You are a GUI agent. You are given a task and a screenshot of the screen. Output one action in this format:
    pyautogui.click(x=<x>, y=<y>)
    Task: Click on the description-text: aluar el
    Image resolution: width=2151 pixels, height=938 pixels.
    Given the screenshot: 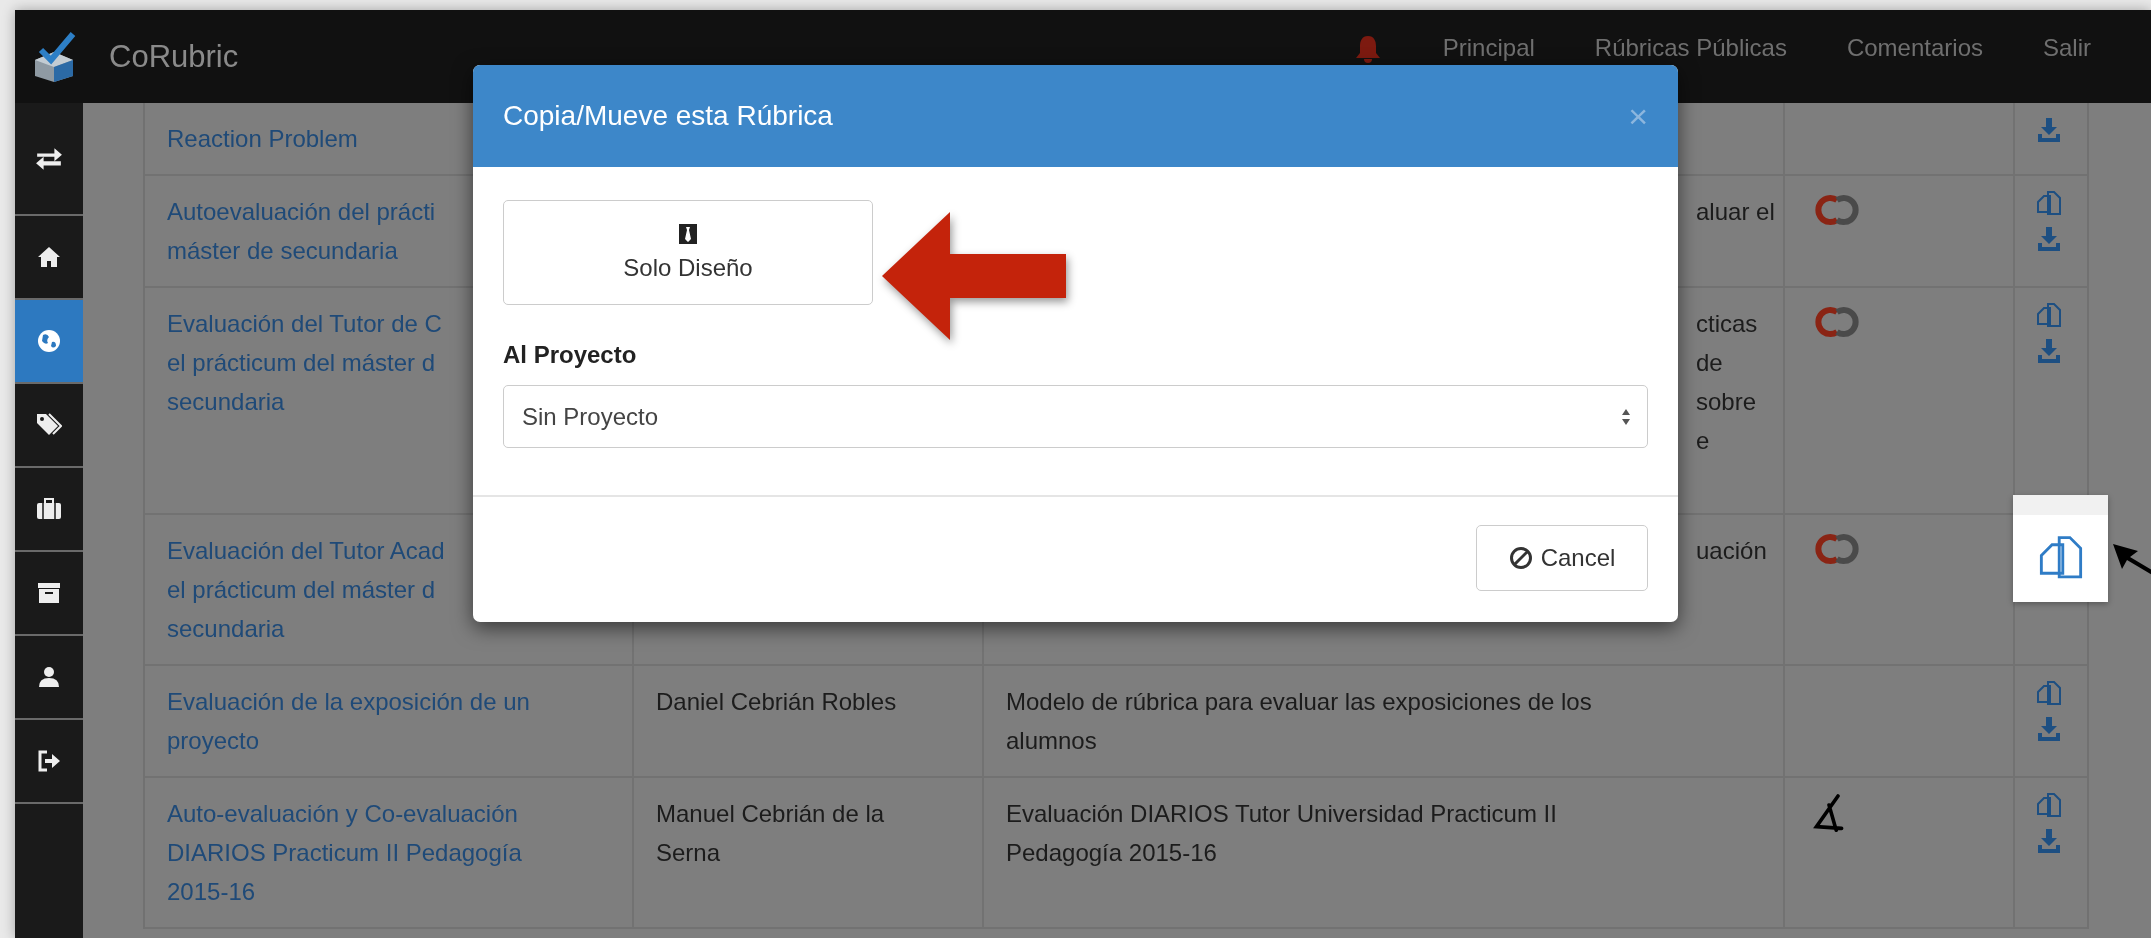 What is the action you would take?
    pyautogui.click(x=1735, y=212)
    